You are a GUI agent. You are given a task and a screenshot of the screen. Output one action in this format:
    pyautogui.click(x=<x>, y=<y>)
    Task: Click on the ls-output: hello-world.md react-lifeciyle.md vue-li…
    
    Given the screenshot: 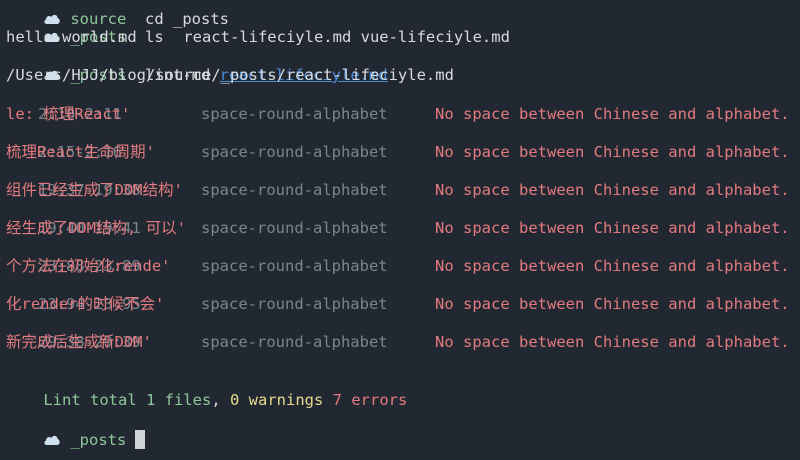 What is the action you would take?
    pyautogui.click(x=258, y=37)
    